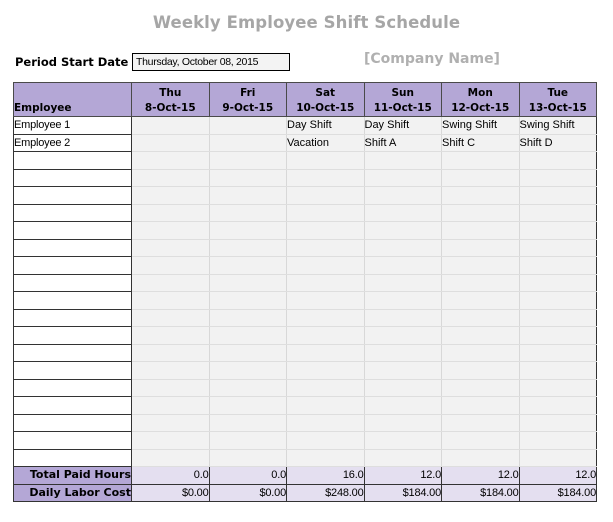  Describe the element at coordinates (325, 143) in the screenshot. I see `shift-cell: Vacation` at that location.